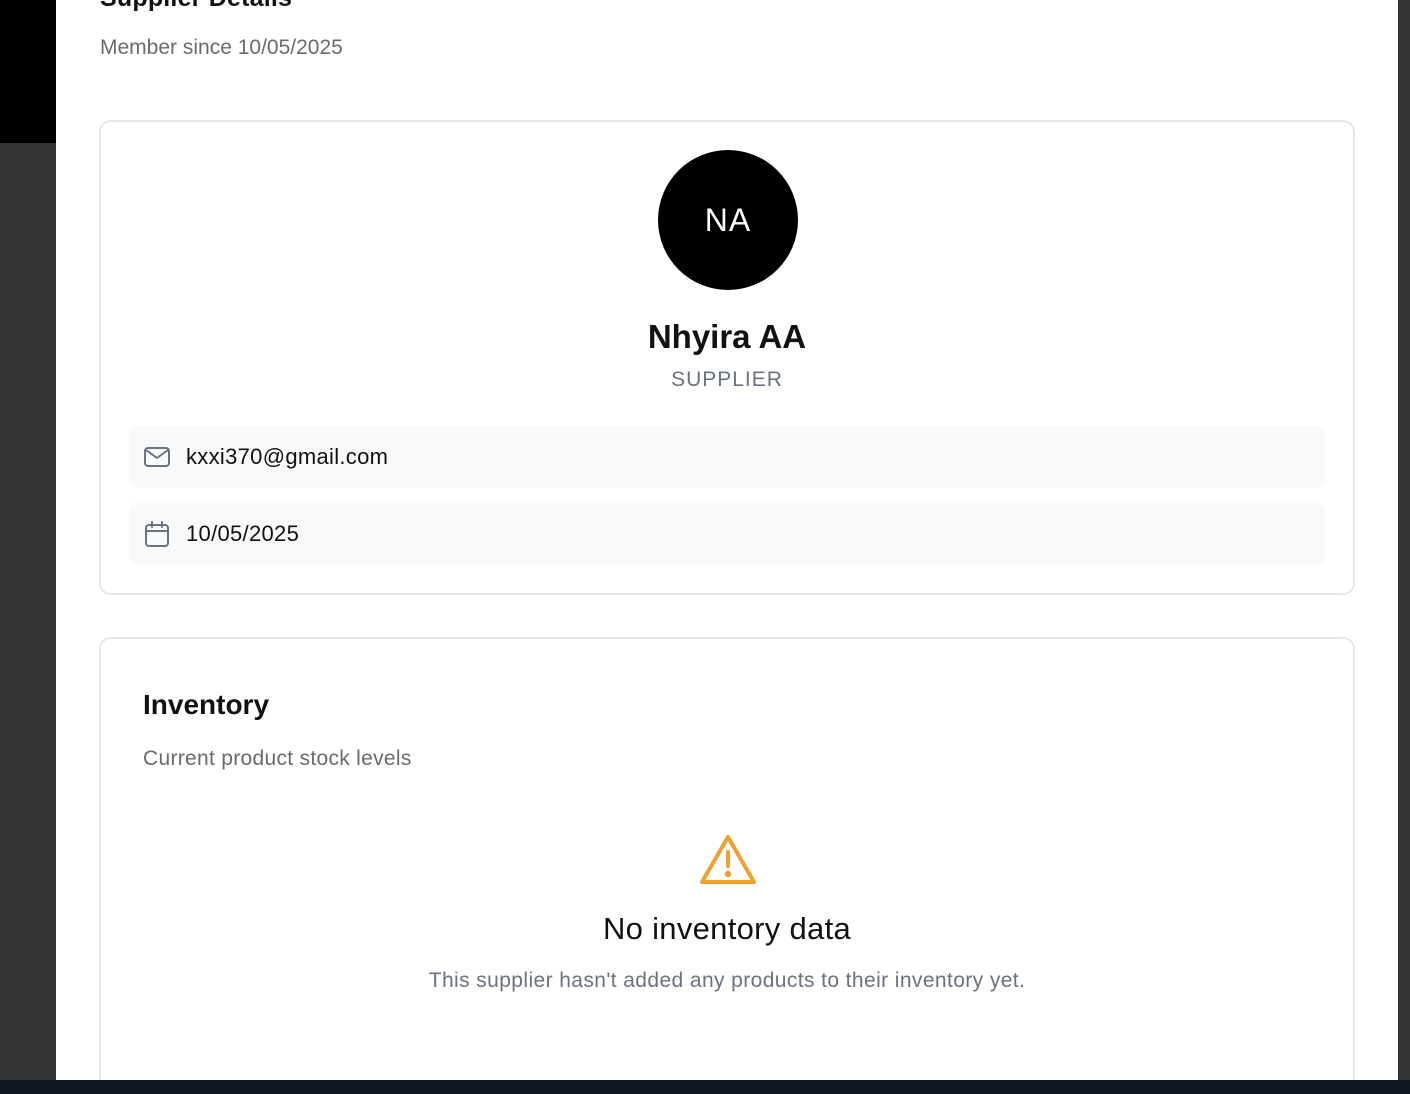  What do you see at coordinates (727, 457) in the screenshot?
I see `email-row: kxxi370@gmail.com` at bounding box center [727, 457].